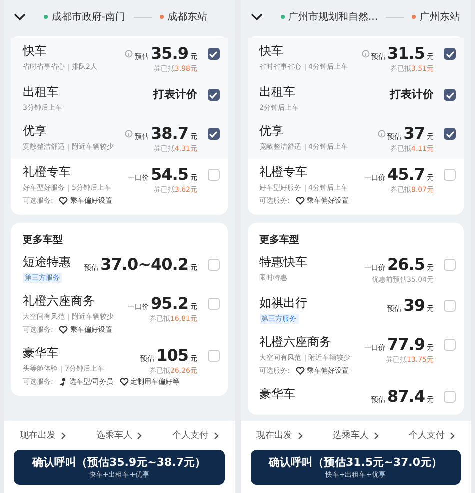 This screenshot has height=493, width=475. Describe the element at coordinates (169, 303) in the screenshot. I see `price-amount: 95.2` at that location.